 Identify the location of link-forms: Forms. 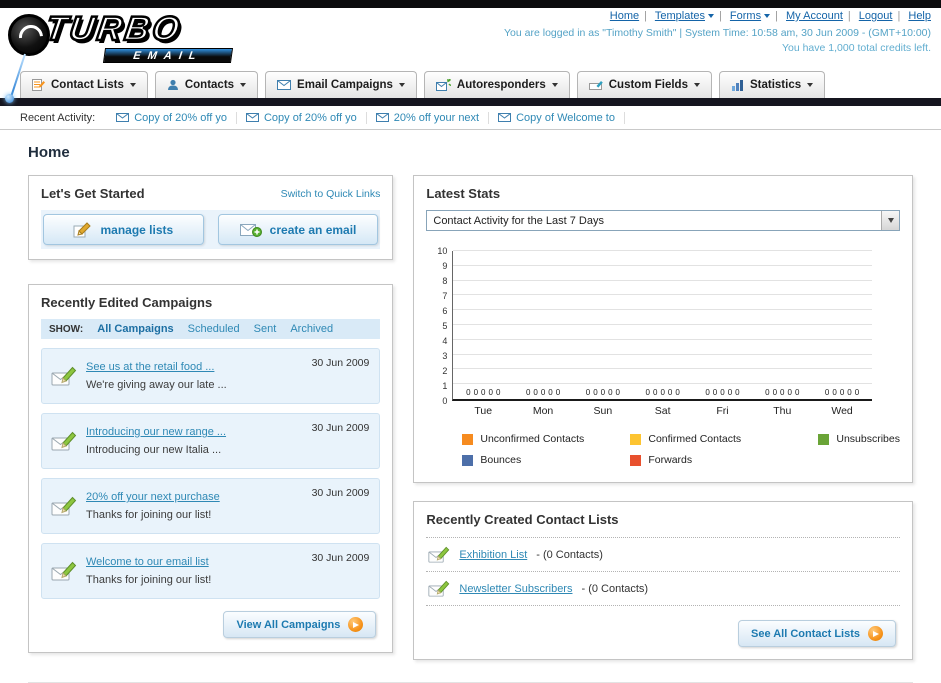
(745, 16).